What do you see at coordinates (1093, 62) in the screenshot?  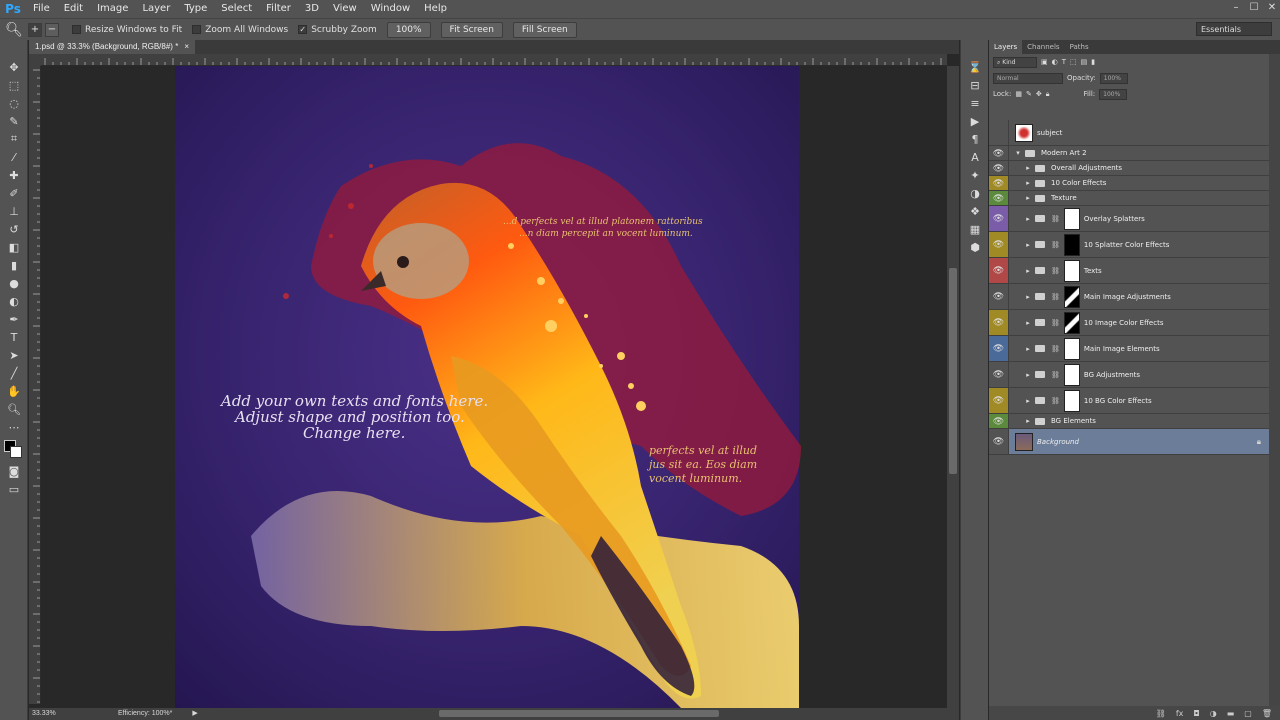 I see `filter-toggle-icon: ▮` at bounding box center [1093, 62].